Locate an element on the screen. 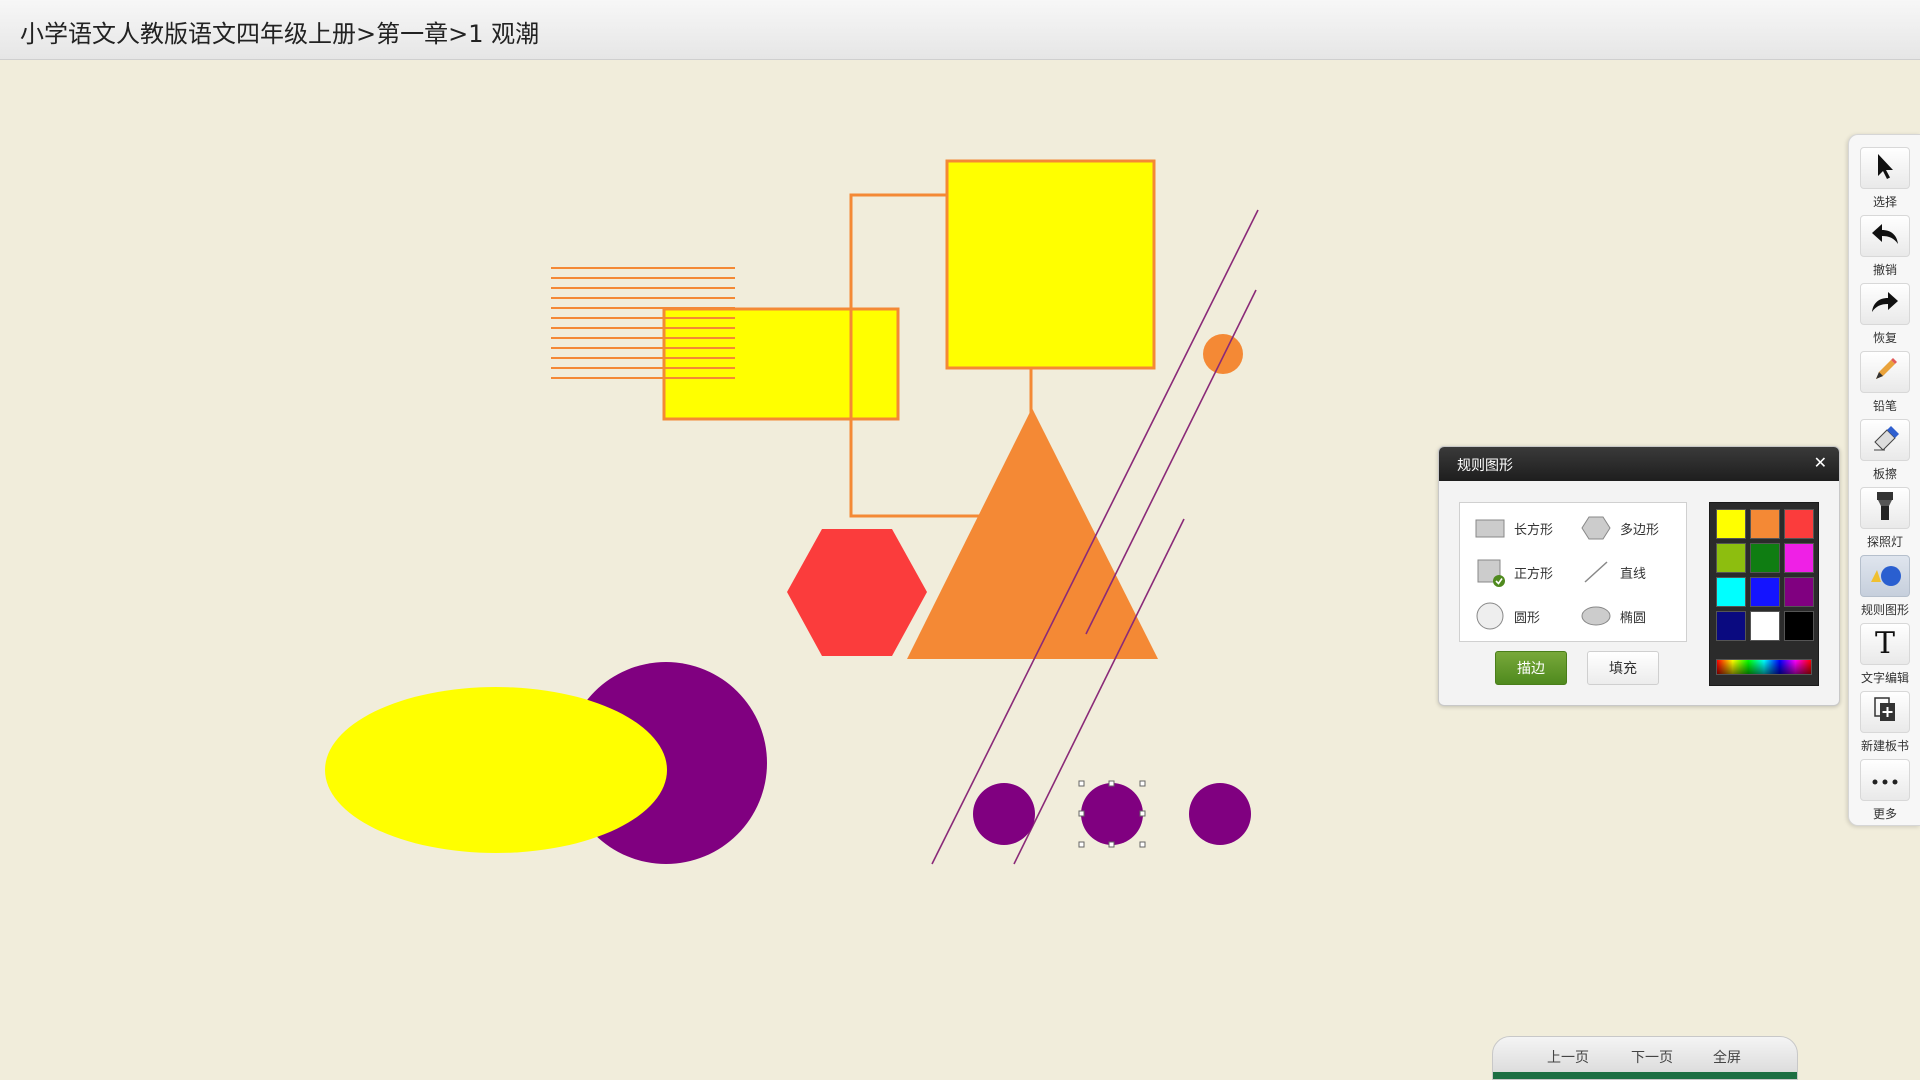 This screenshot has width=1920, height=1080. shape-label: 多边形 is located at coordinates (1640, 530).